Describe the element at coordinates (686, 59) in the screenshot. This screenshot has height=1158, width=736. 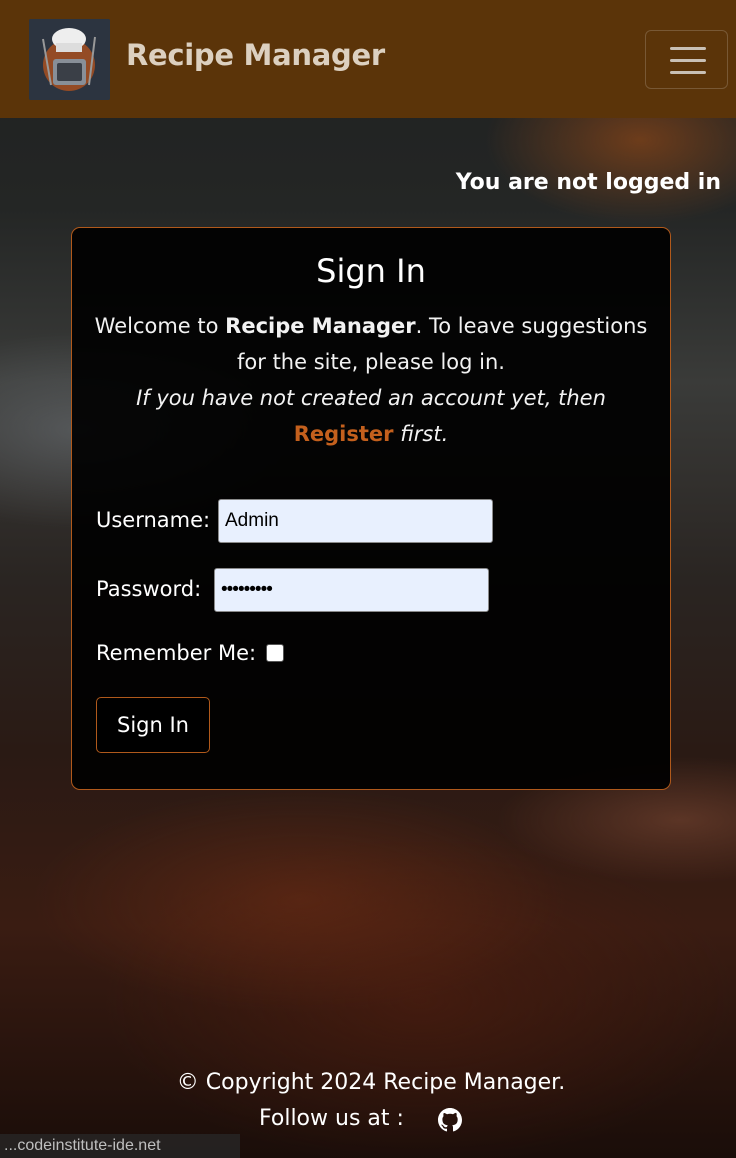
I see `navbar-toggler-button` at that location.